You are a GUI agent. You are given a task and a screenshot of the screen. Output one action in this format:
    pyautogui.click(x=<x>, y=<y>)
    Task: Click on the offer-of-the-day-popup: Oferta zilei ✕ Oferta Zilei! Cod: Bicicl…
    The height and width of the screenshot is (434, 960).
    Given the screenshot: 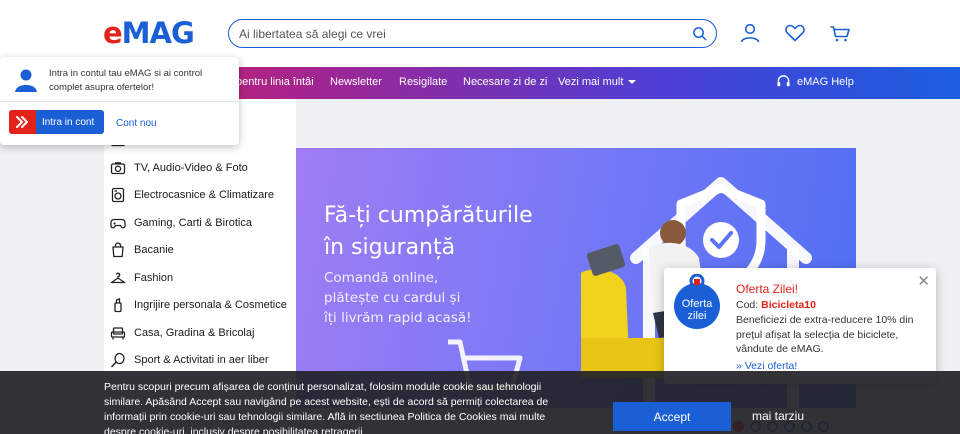 What is the action you would take?
    pyautogui.click(x=800, y=326)
    